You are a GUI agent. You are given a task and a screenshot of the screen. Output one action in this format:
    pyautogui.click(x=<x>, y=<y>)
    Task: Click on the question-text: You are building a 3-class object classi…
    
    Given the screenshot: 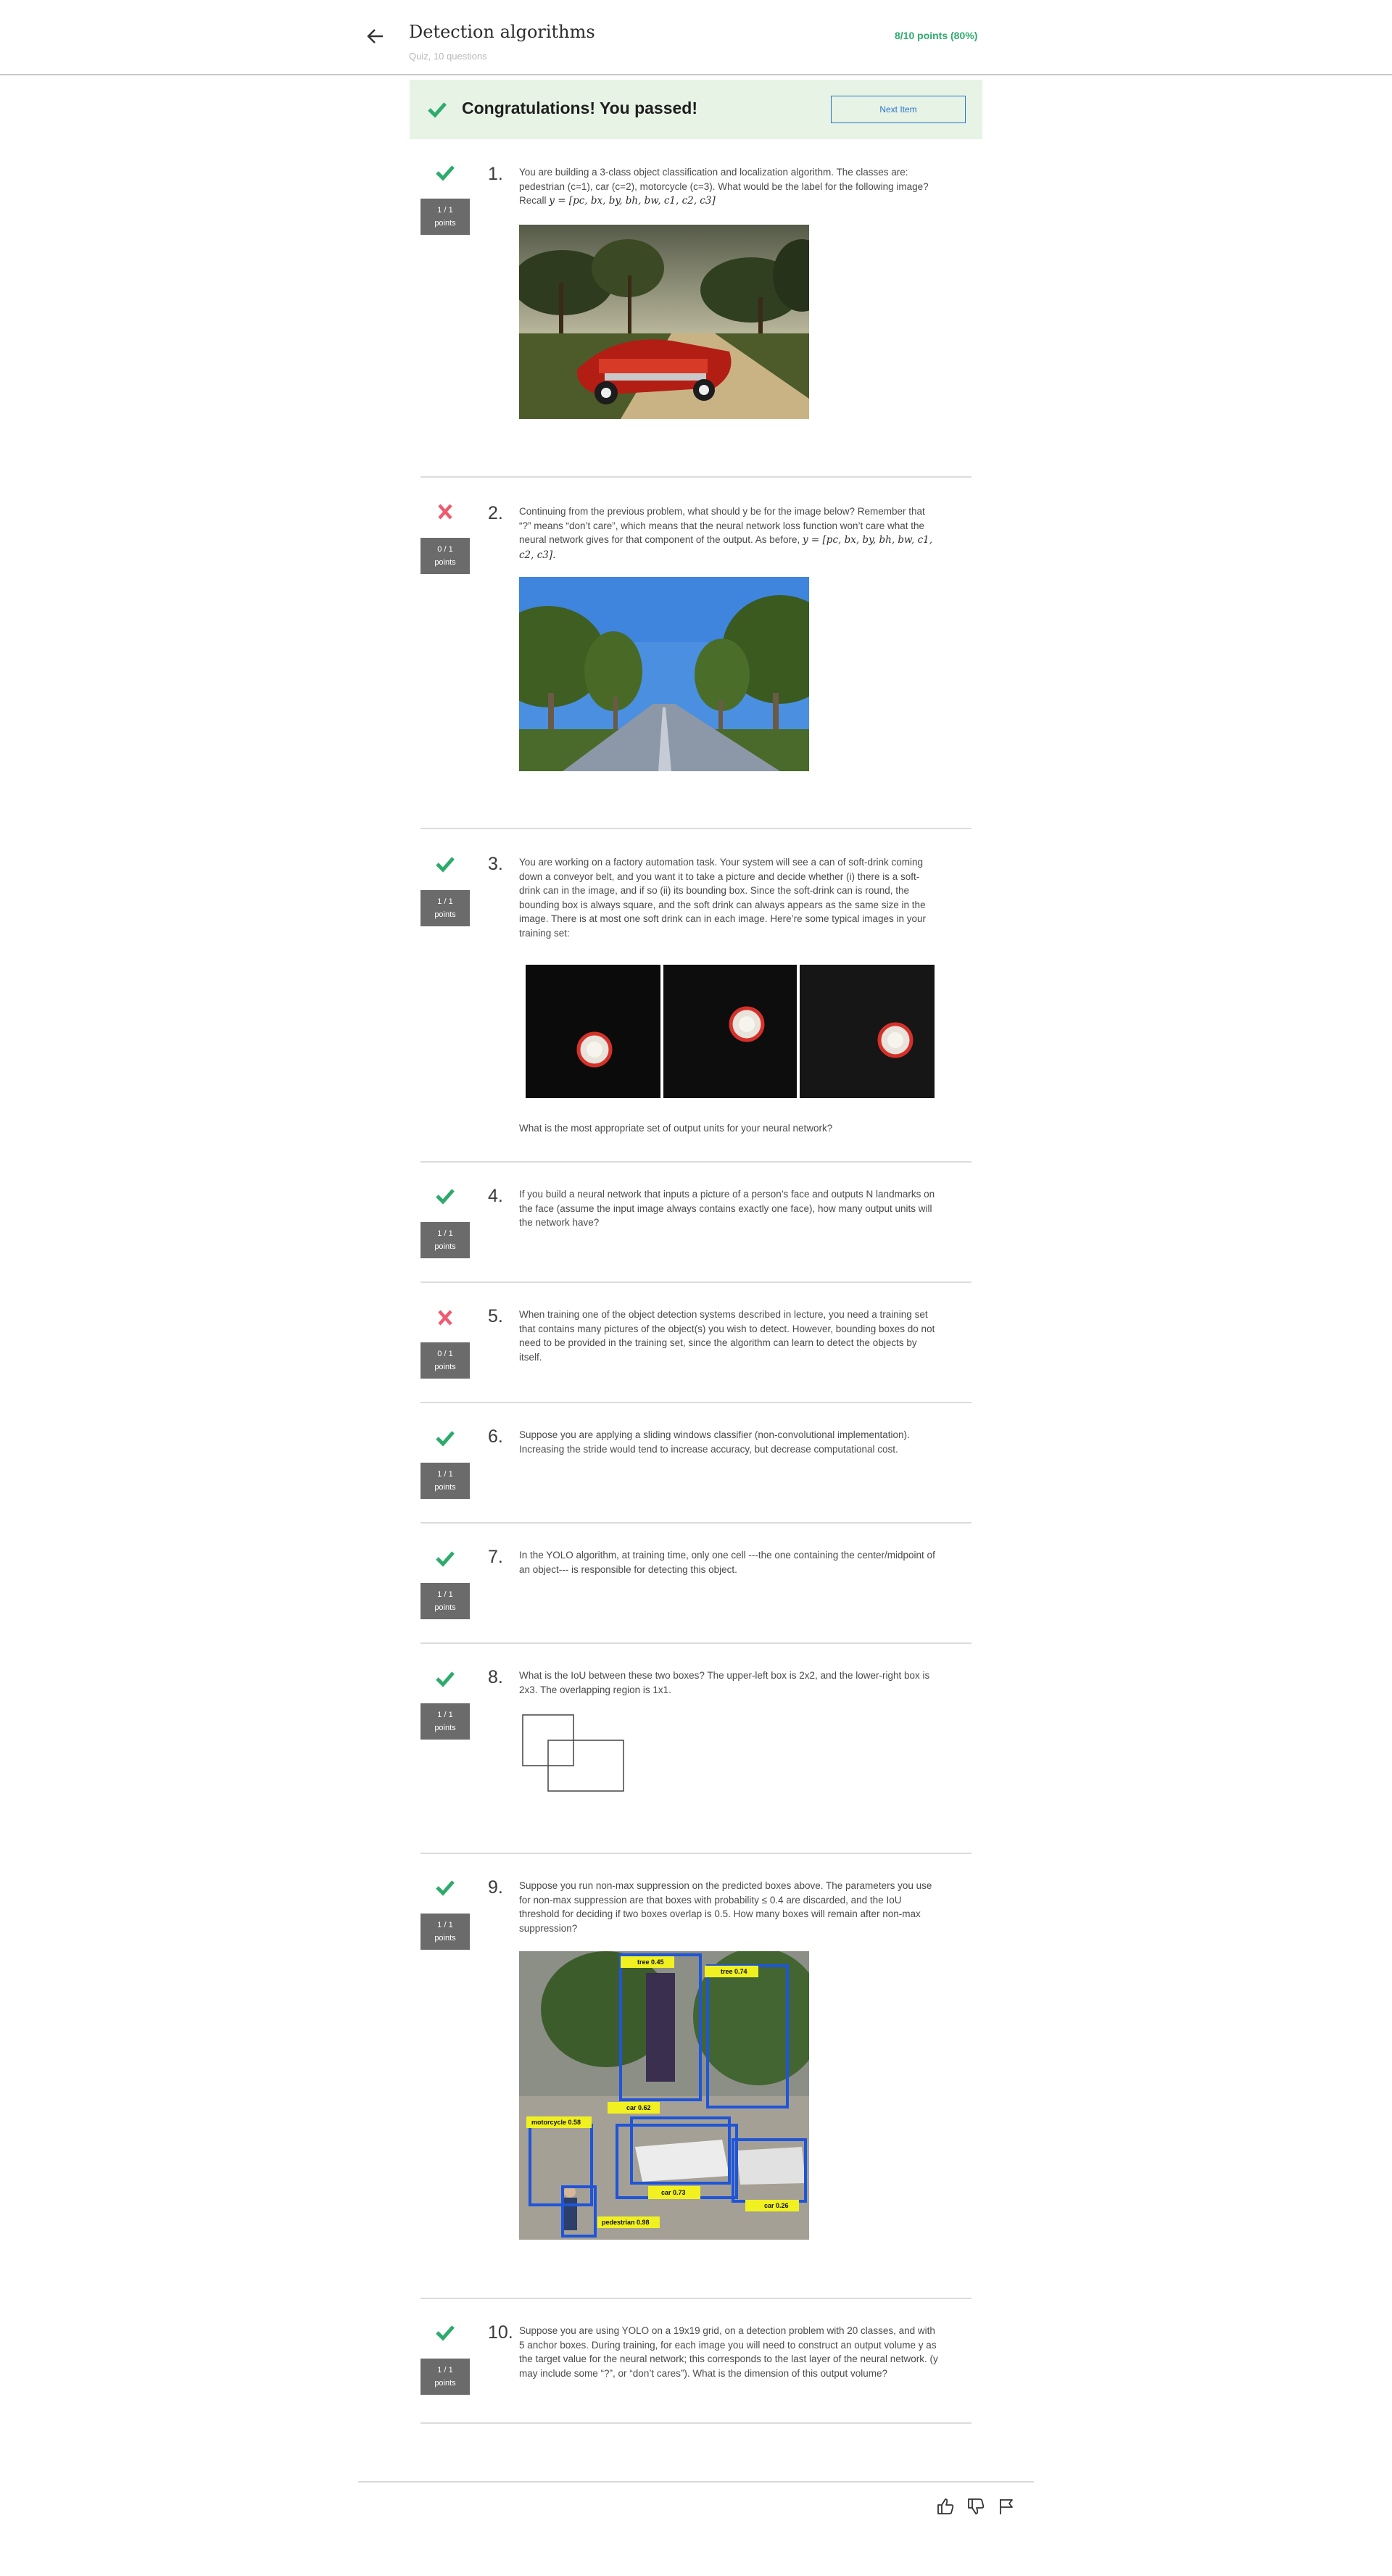 What is the action you would take?
    pyautogui.click(x=724, y=187)
    